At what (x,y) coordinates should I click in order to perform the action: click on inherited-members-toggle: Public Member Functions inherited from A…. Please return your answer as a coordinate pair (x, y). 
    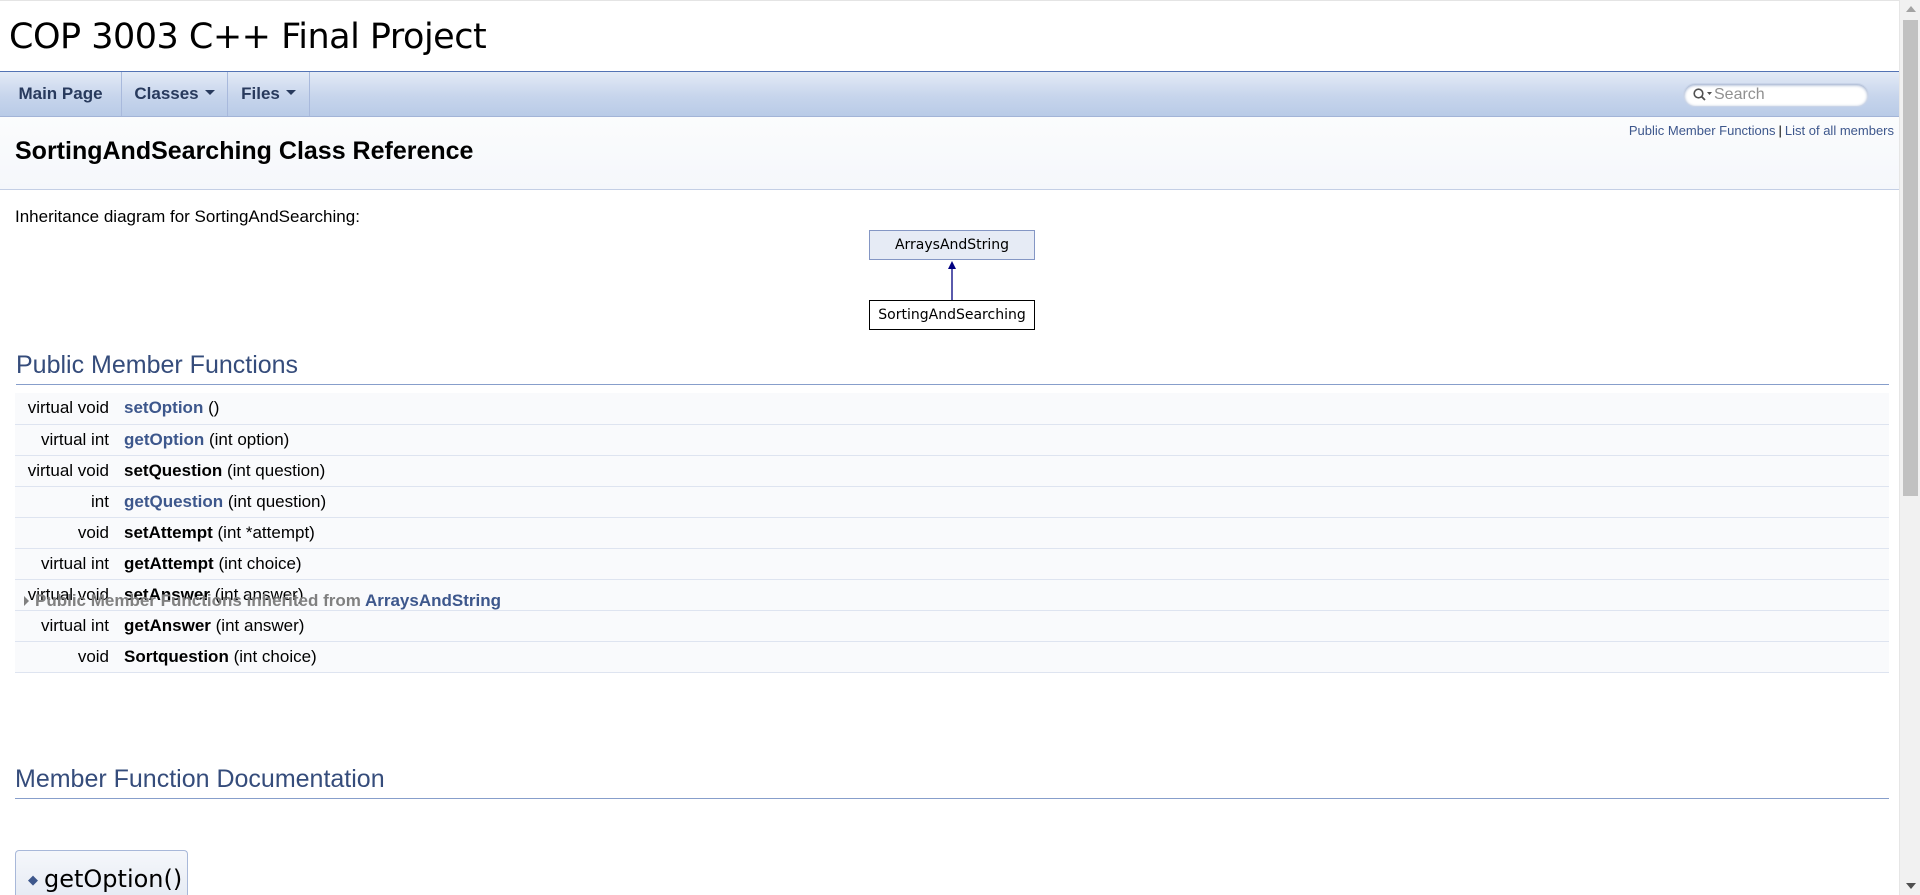
    Looking at the image, I should click on (262, 601).